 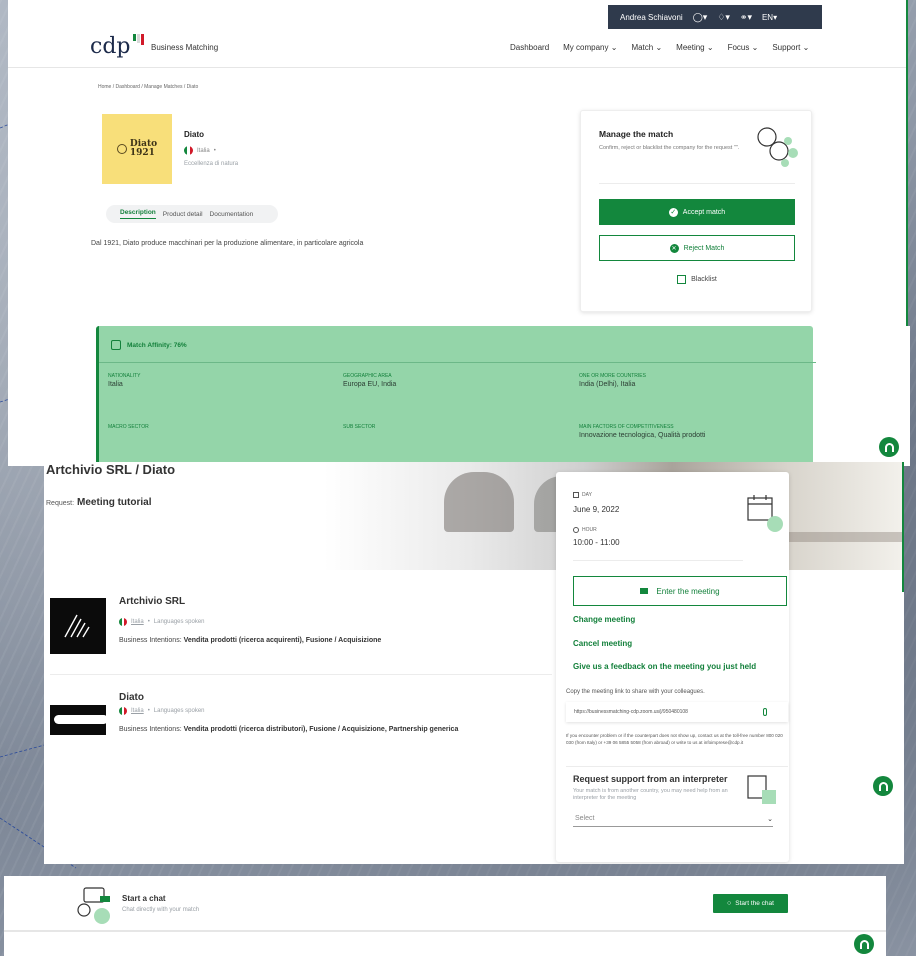 I want to click on manage-divider, so click(x=697, y=183).